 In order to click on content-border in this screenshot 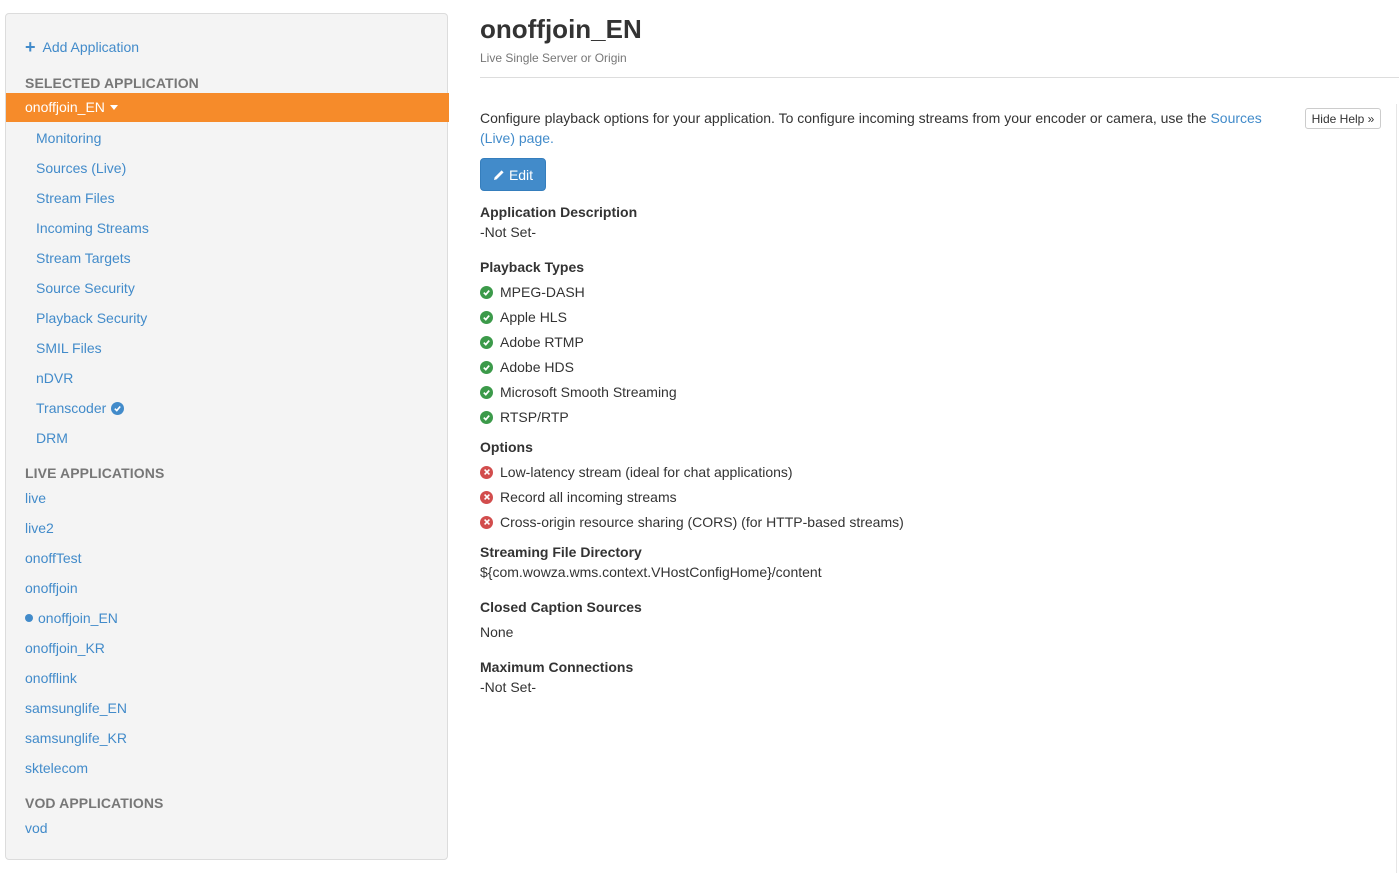, I will do `click(1396, 488)`.